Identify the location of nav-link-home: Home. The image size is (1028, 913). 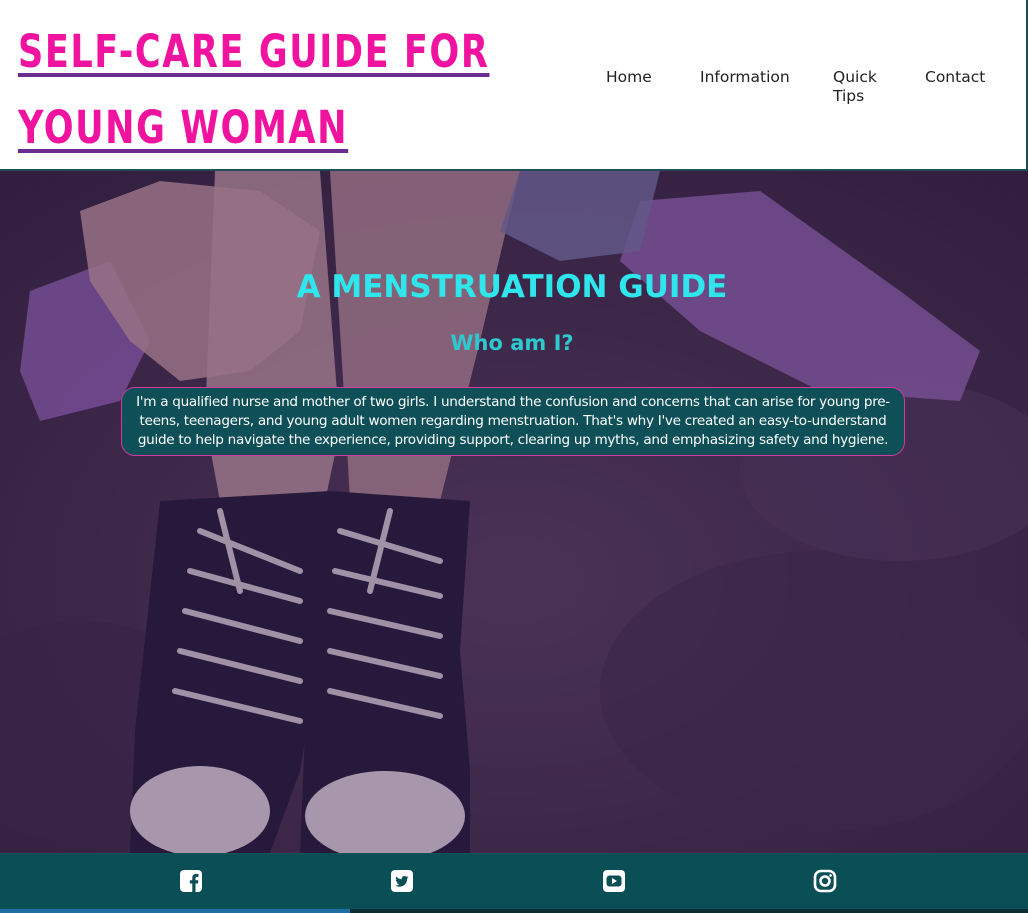
(629, 77).